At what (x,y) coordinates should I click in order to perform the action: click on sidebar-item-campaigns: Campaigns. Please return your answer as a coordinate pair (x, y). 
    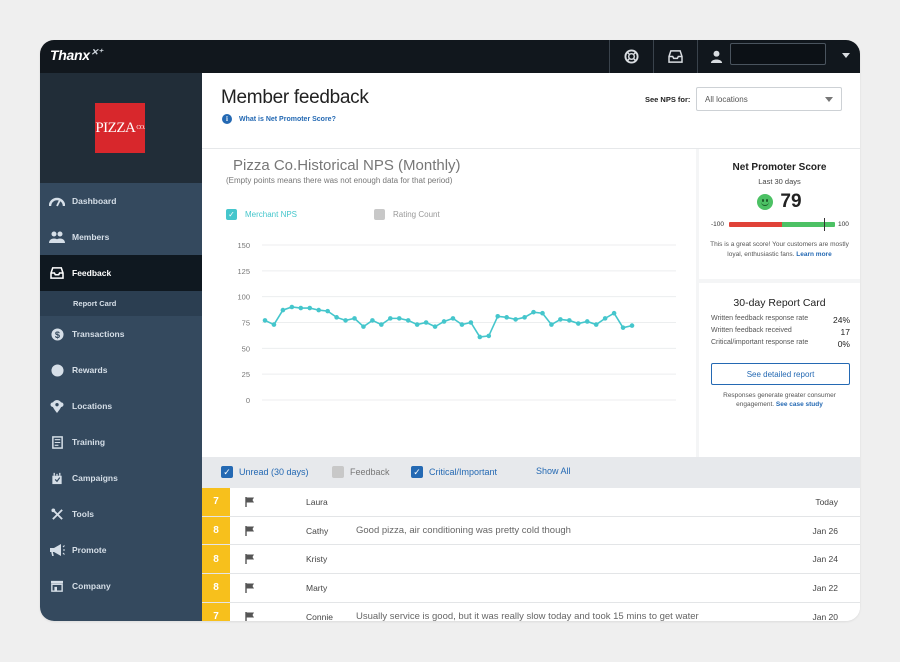
    Looking at the image, I should click on (121, 478).